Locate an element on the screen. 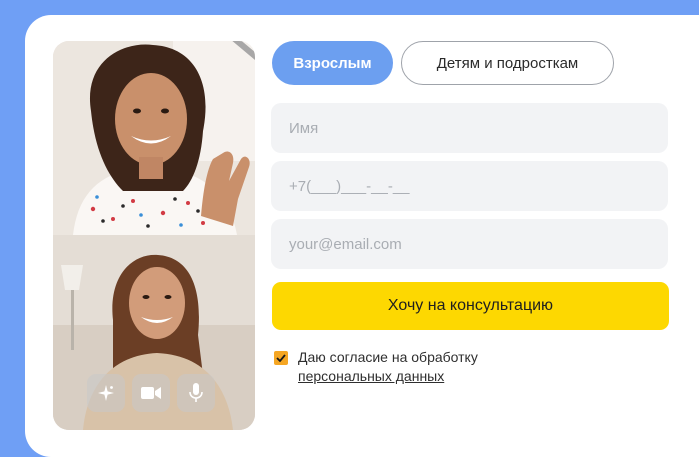  microphone-button is located at coordinates (196, 393).